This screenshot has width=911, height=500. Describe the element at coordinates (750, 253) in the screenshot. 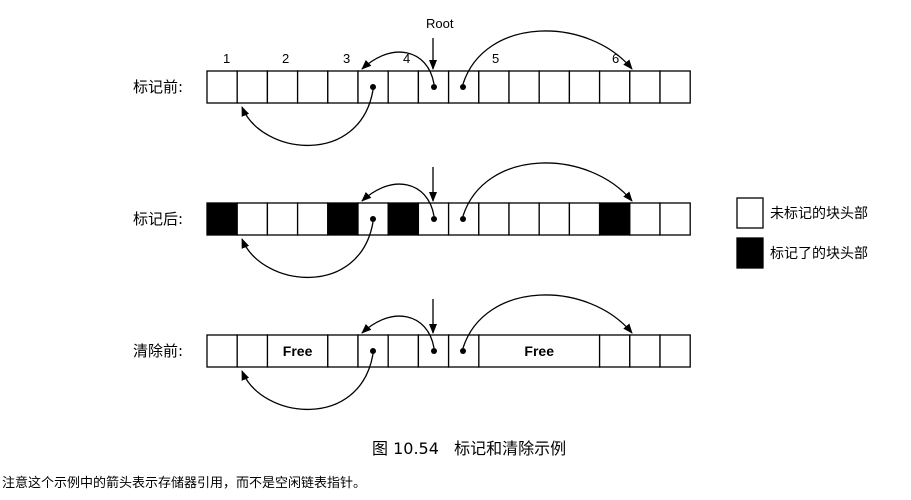

I see `legend-marked-swatch` at that location.